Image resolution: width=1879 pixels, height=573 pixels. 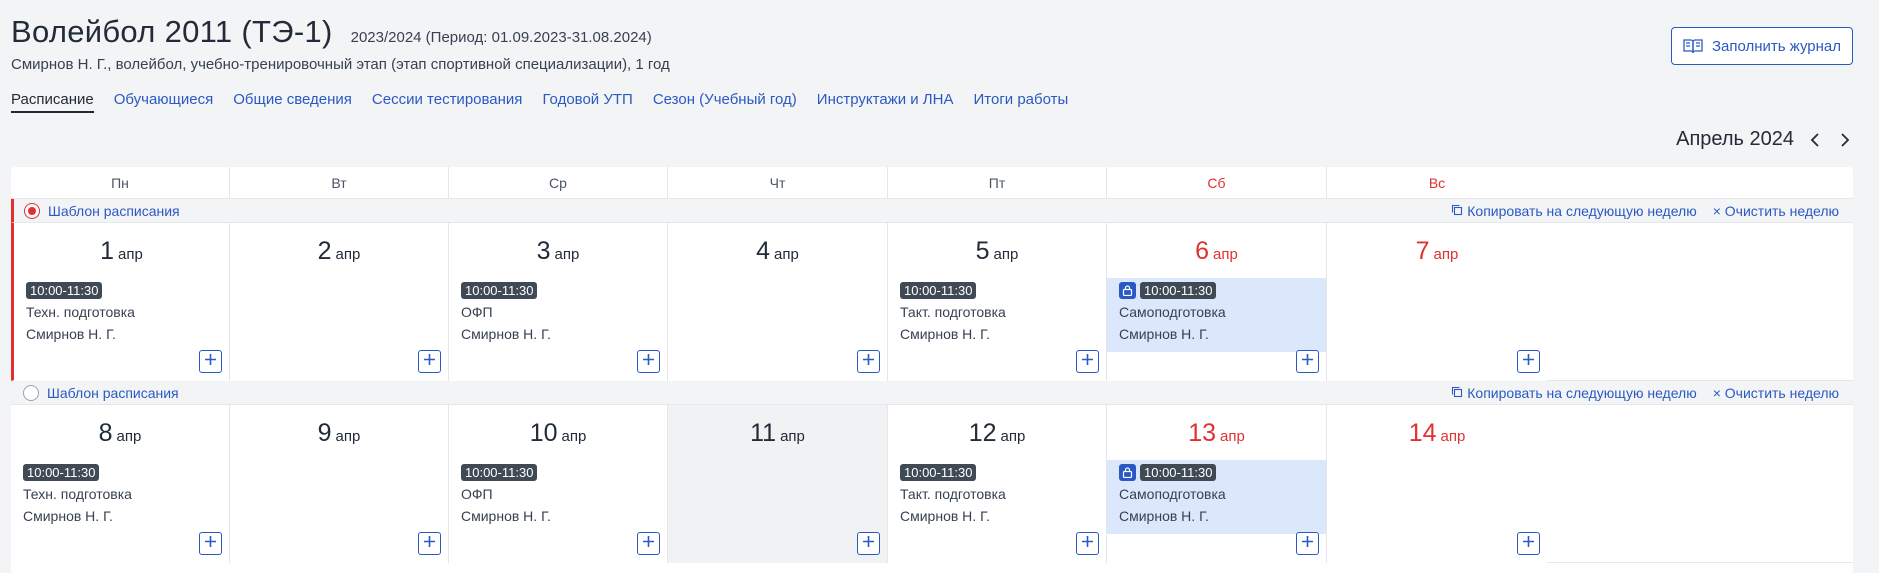 What do you see at coordinates (1457, 393) in the screenshot?
I see `copy-icon` at bounding box center [1457, 393].